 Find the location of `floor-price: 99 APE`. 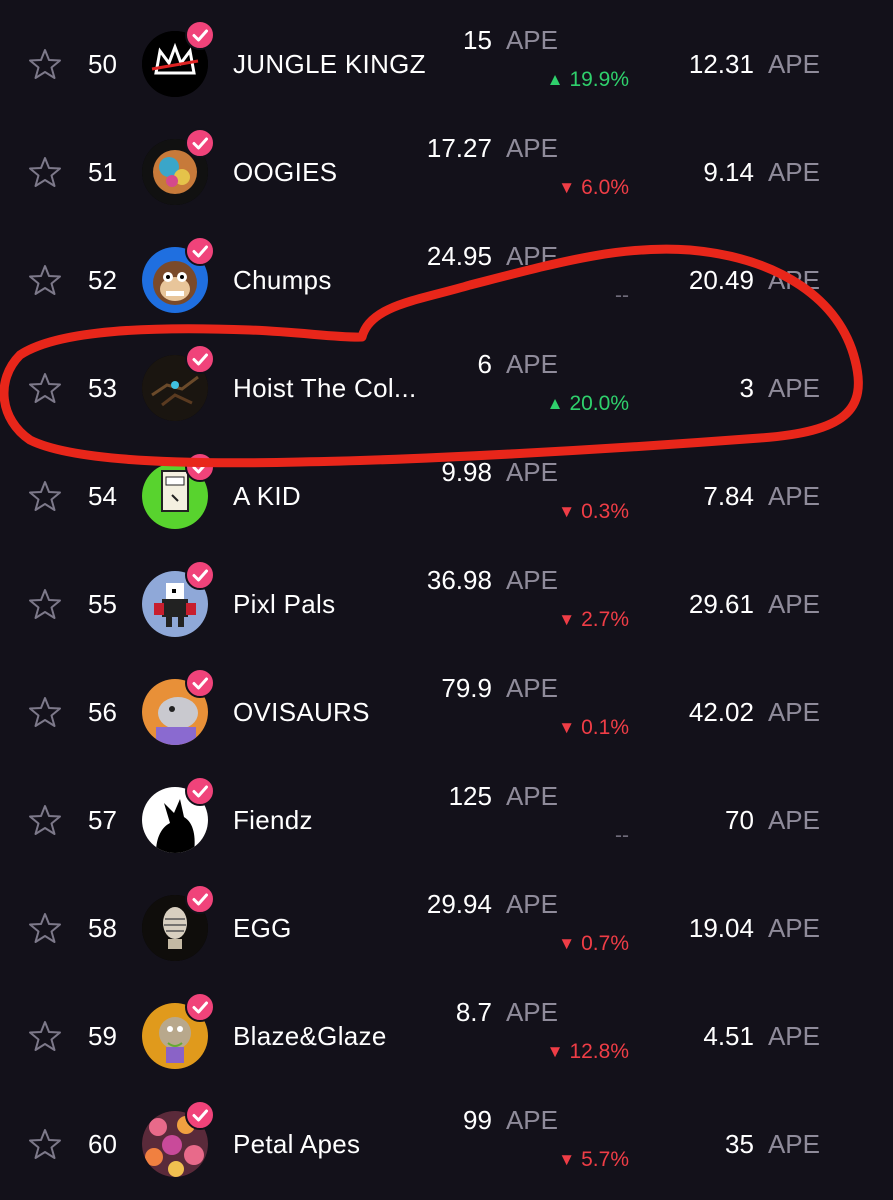

floor-price: 99 APE is located at coordinates (510, 1120).